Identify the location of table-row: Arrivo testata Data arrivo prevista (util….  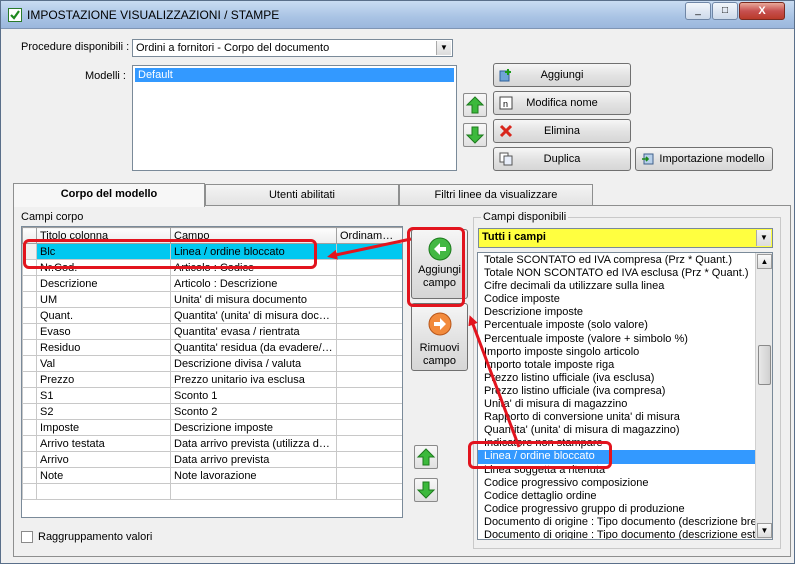
(212, 443).